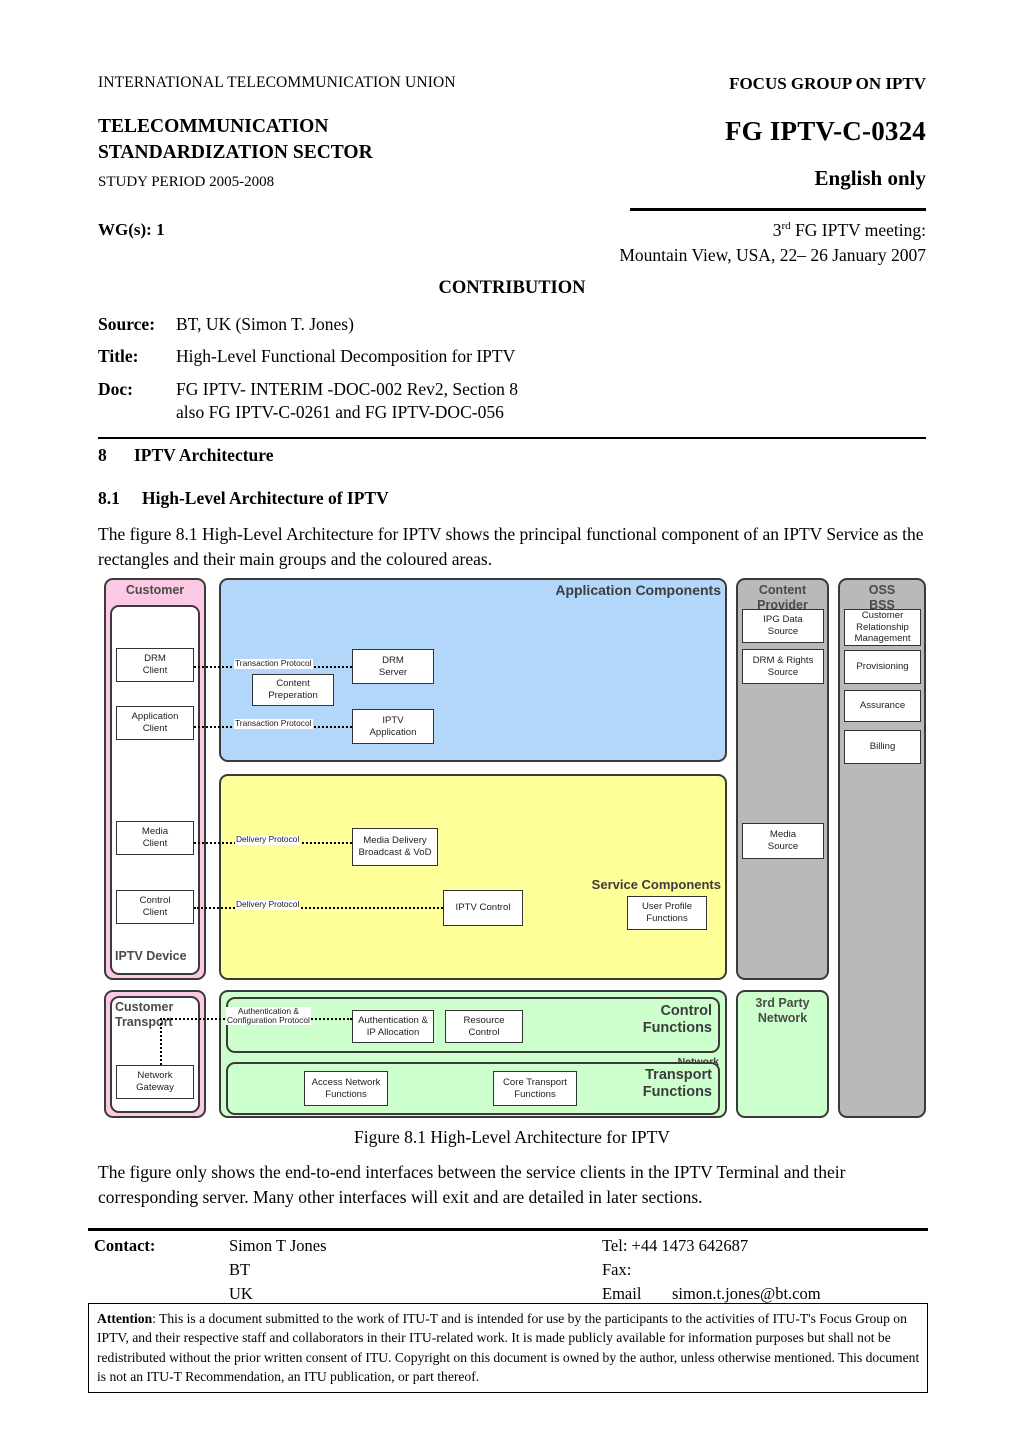 This screenshot has width=1020, height=1443. Describe the element at coordinates (882, 639) in the screenshot. I see `crm-line-3: Management` at that location.